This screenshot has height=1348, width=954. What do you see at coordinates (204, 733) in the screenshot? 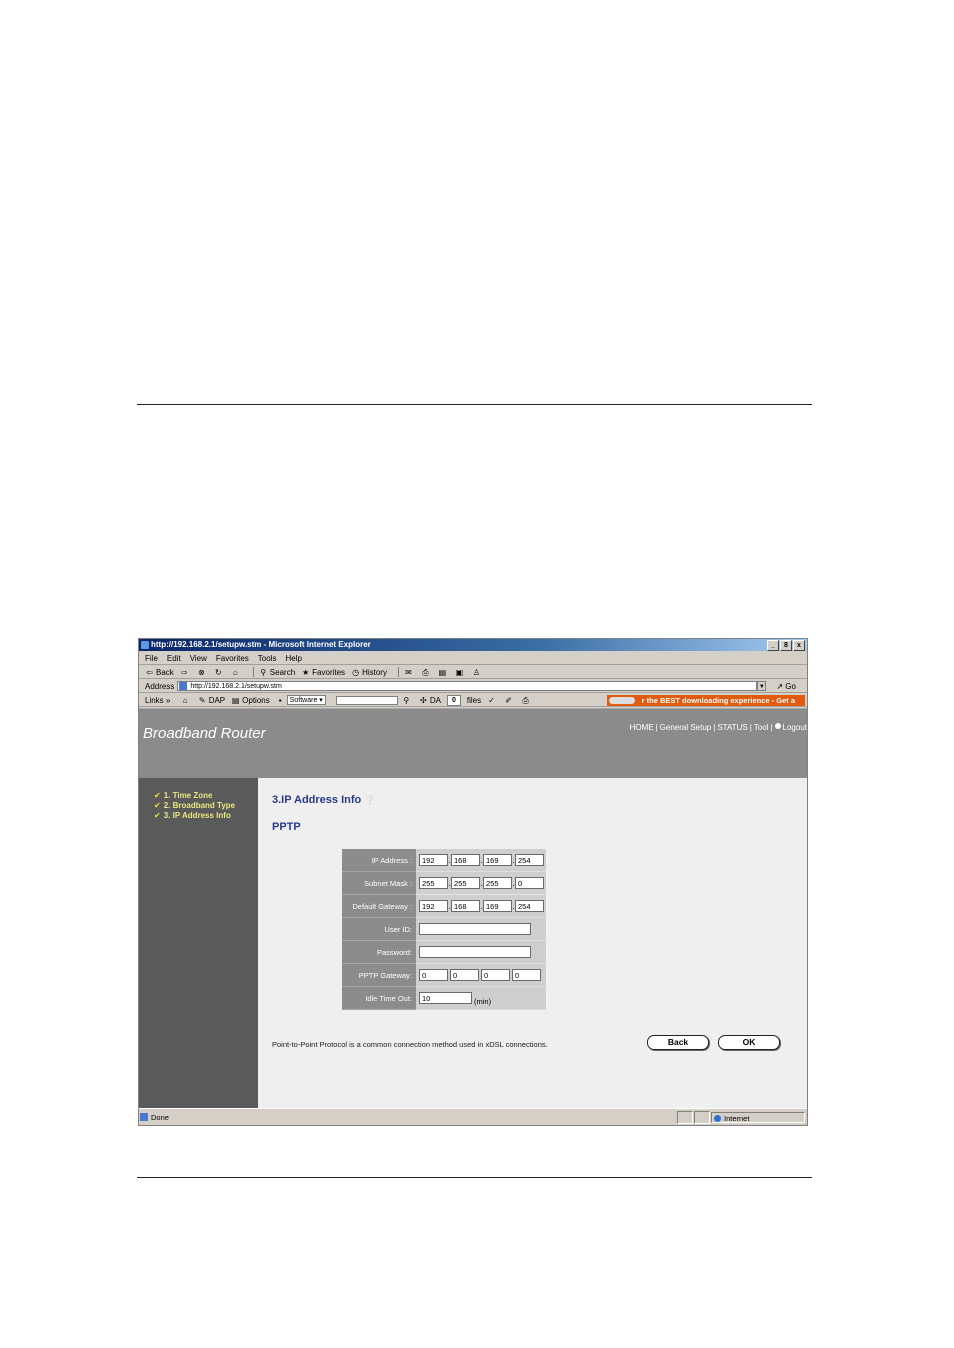
I see `router-brand: Broadband Router` at bounding box center [204, 733].